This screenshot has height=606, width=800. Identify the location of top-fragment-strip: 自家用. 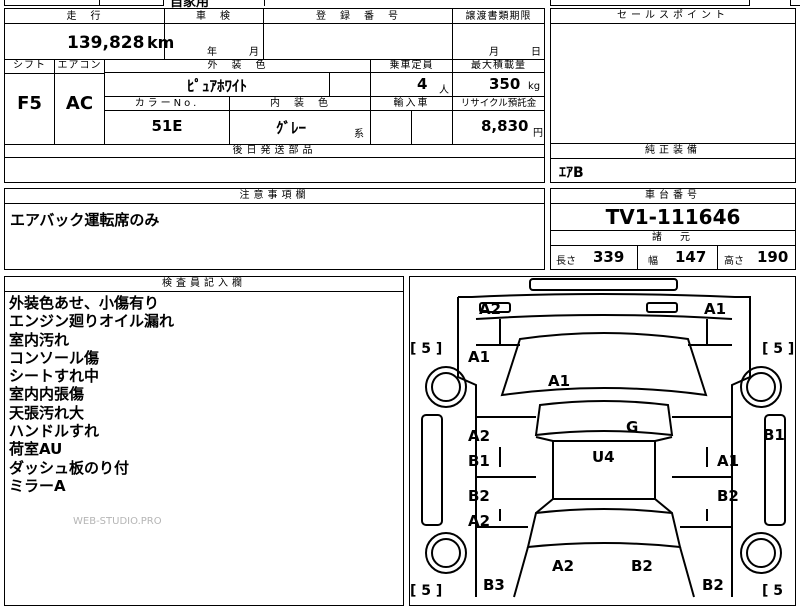
(400, 5).